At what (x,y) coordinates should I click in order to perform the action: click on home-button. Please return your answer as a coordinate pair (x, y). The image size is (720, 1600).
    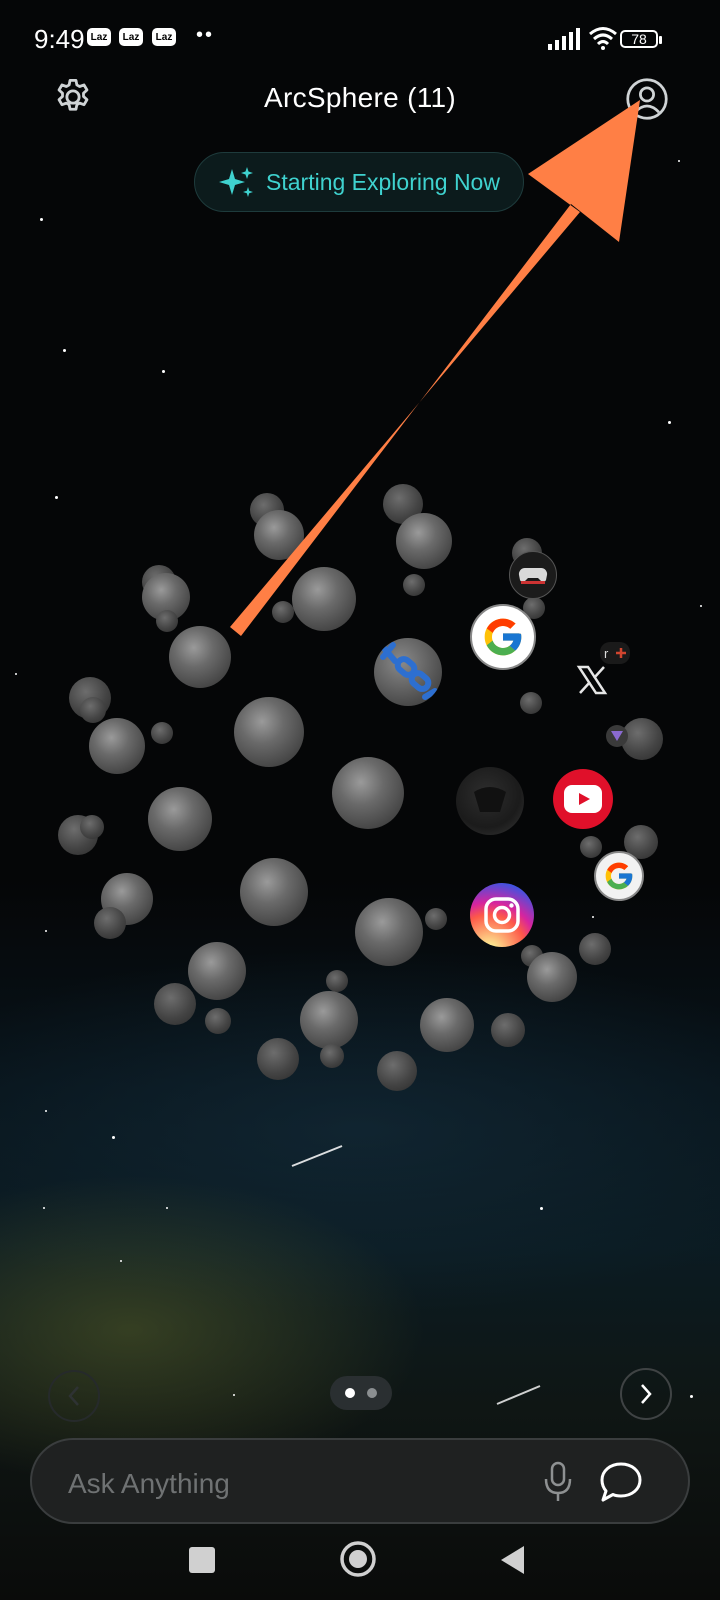
    Looking at the image, I should click on (358, 1559).